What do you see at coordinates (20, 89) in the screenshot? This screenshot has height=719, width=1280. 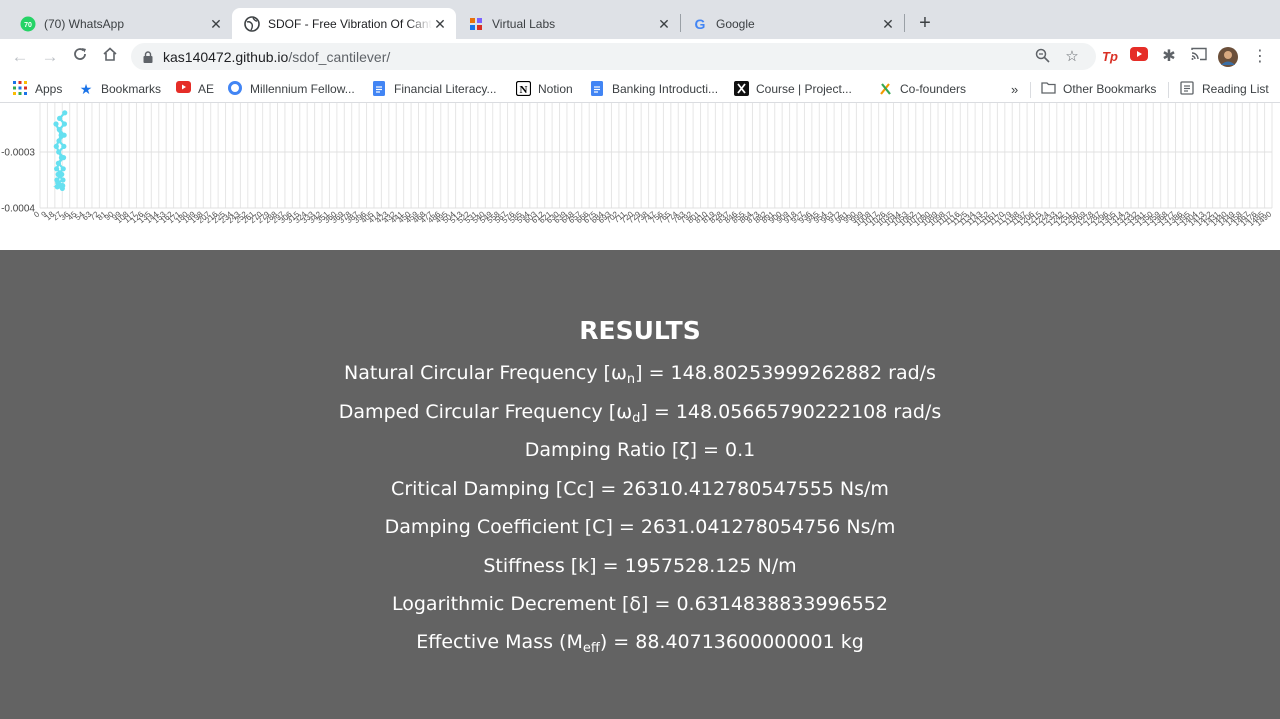 I see `apps-grid-icon` at bounding box center [20, 89].